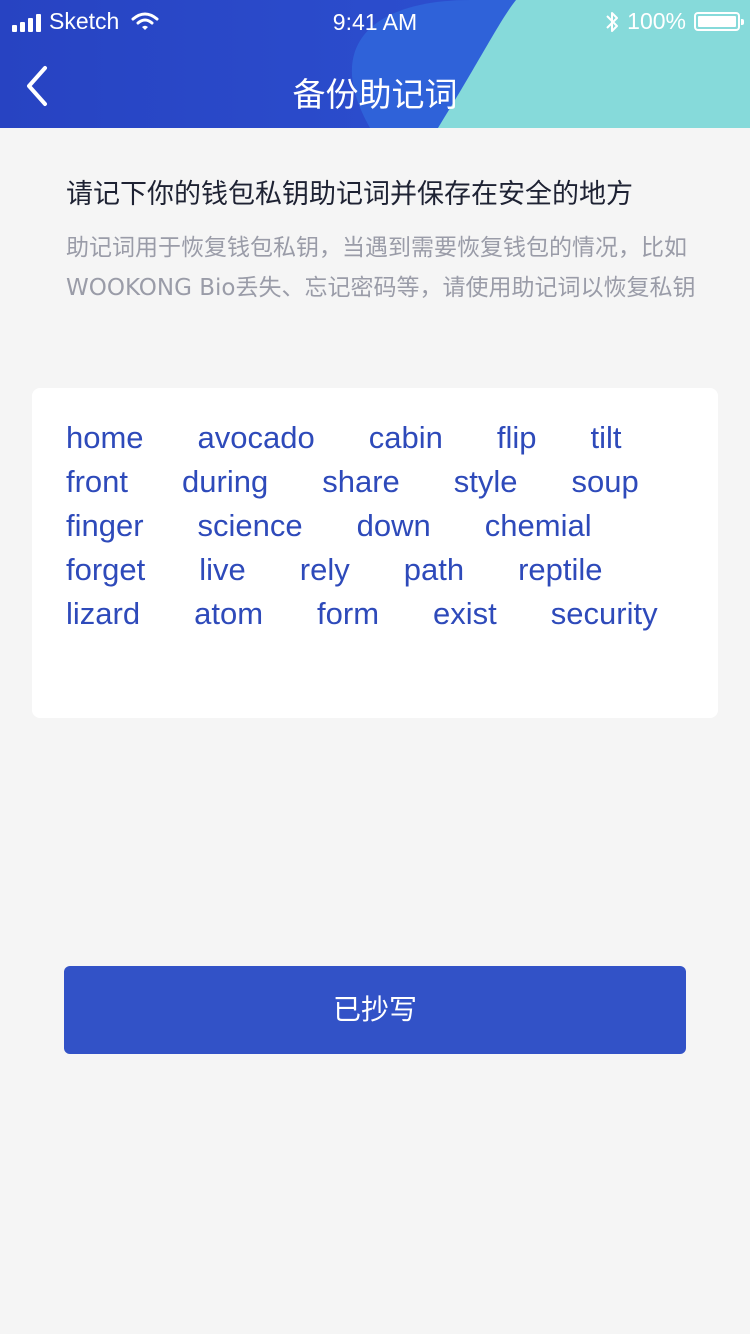 This screenshot has height=1334, width=750. I want to click on app-header: Sketch 9:41 AM 100% 备份助记词, so click(375, 64).